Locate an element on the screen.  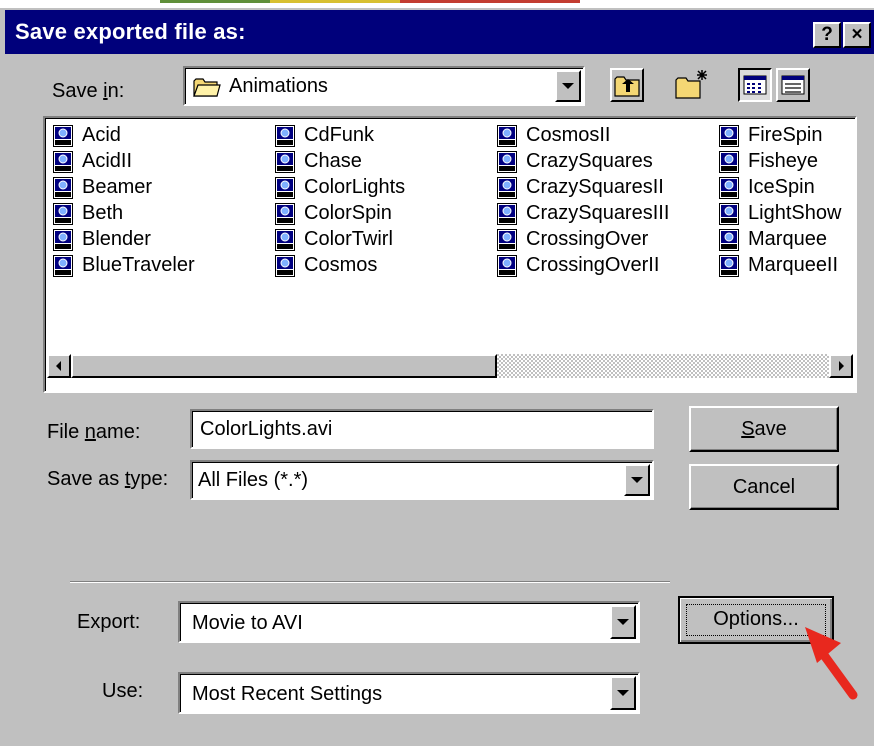
file-name-text: Marquee is located at coordinates (787, 239).